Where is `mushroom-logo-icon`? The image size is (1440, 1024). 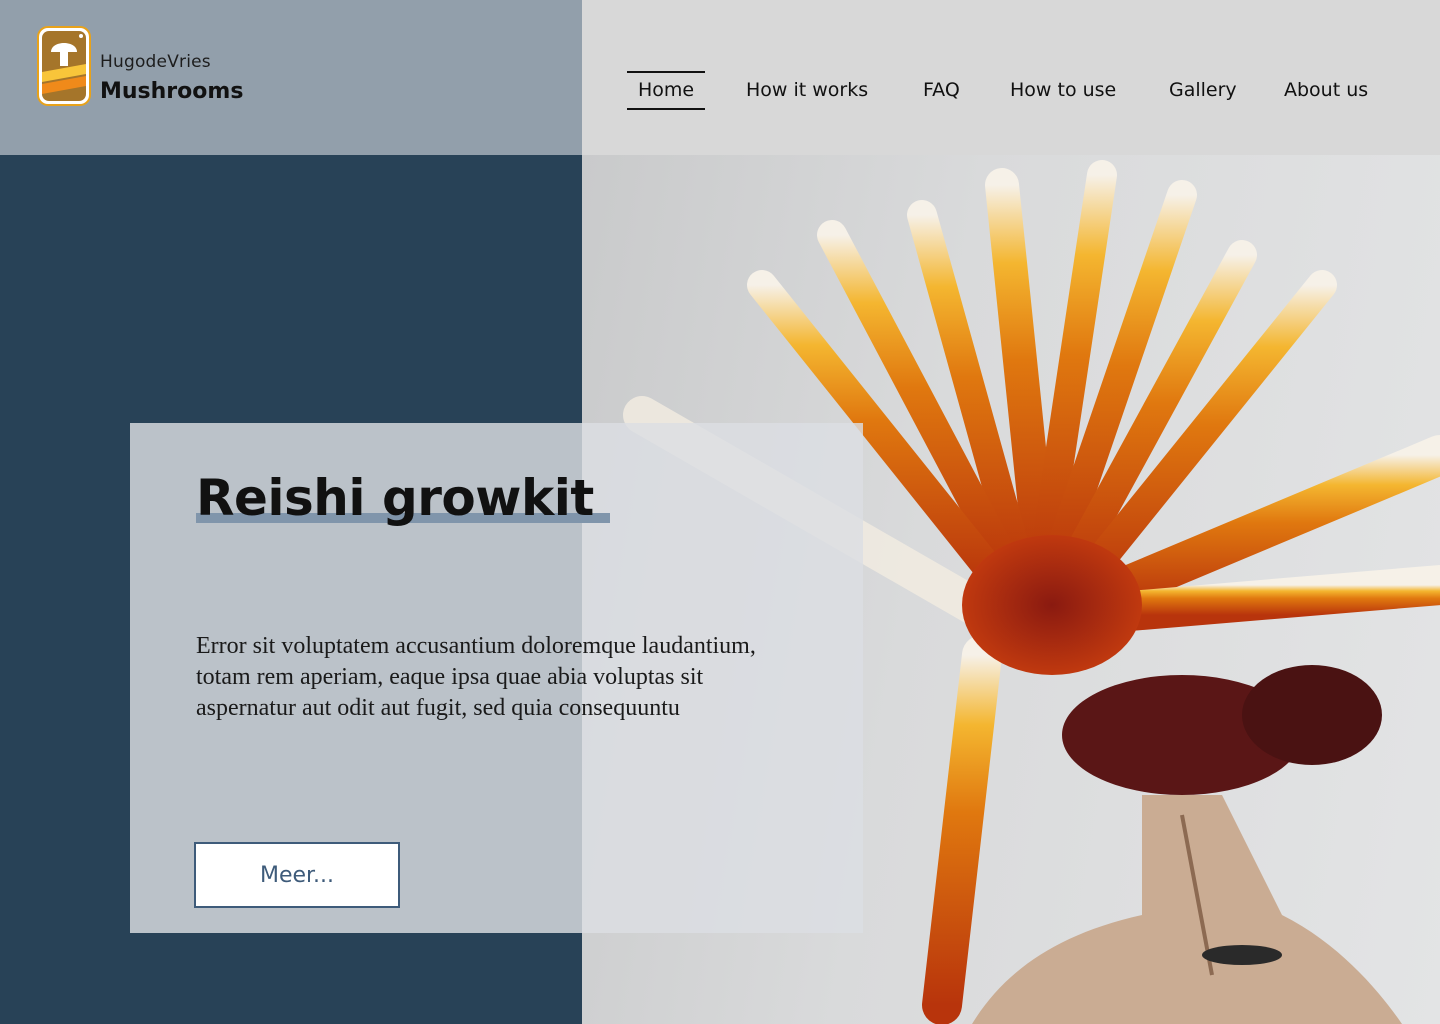
mushroom-logo-icon is located at coordinates (64, 66).